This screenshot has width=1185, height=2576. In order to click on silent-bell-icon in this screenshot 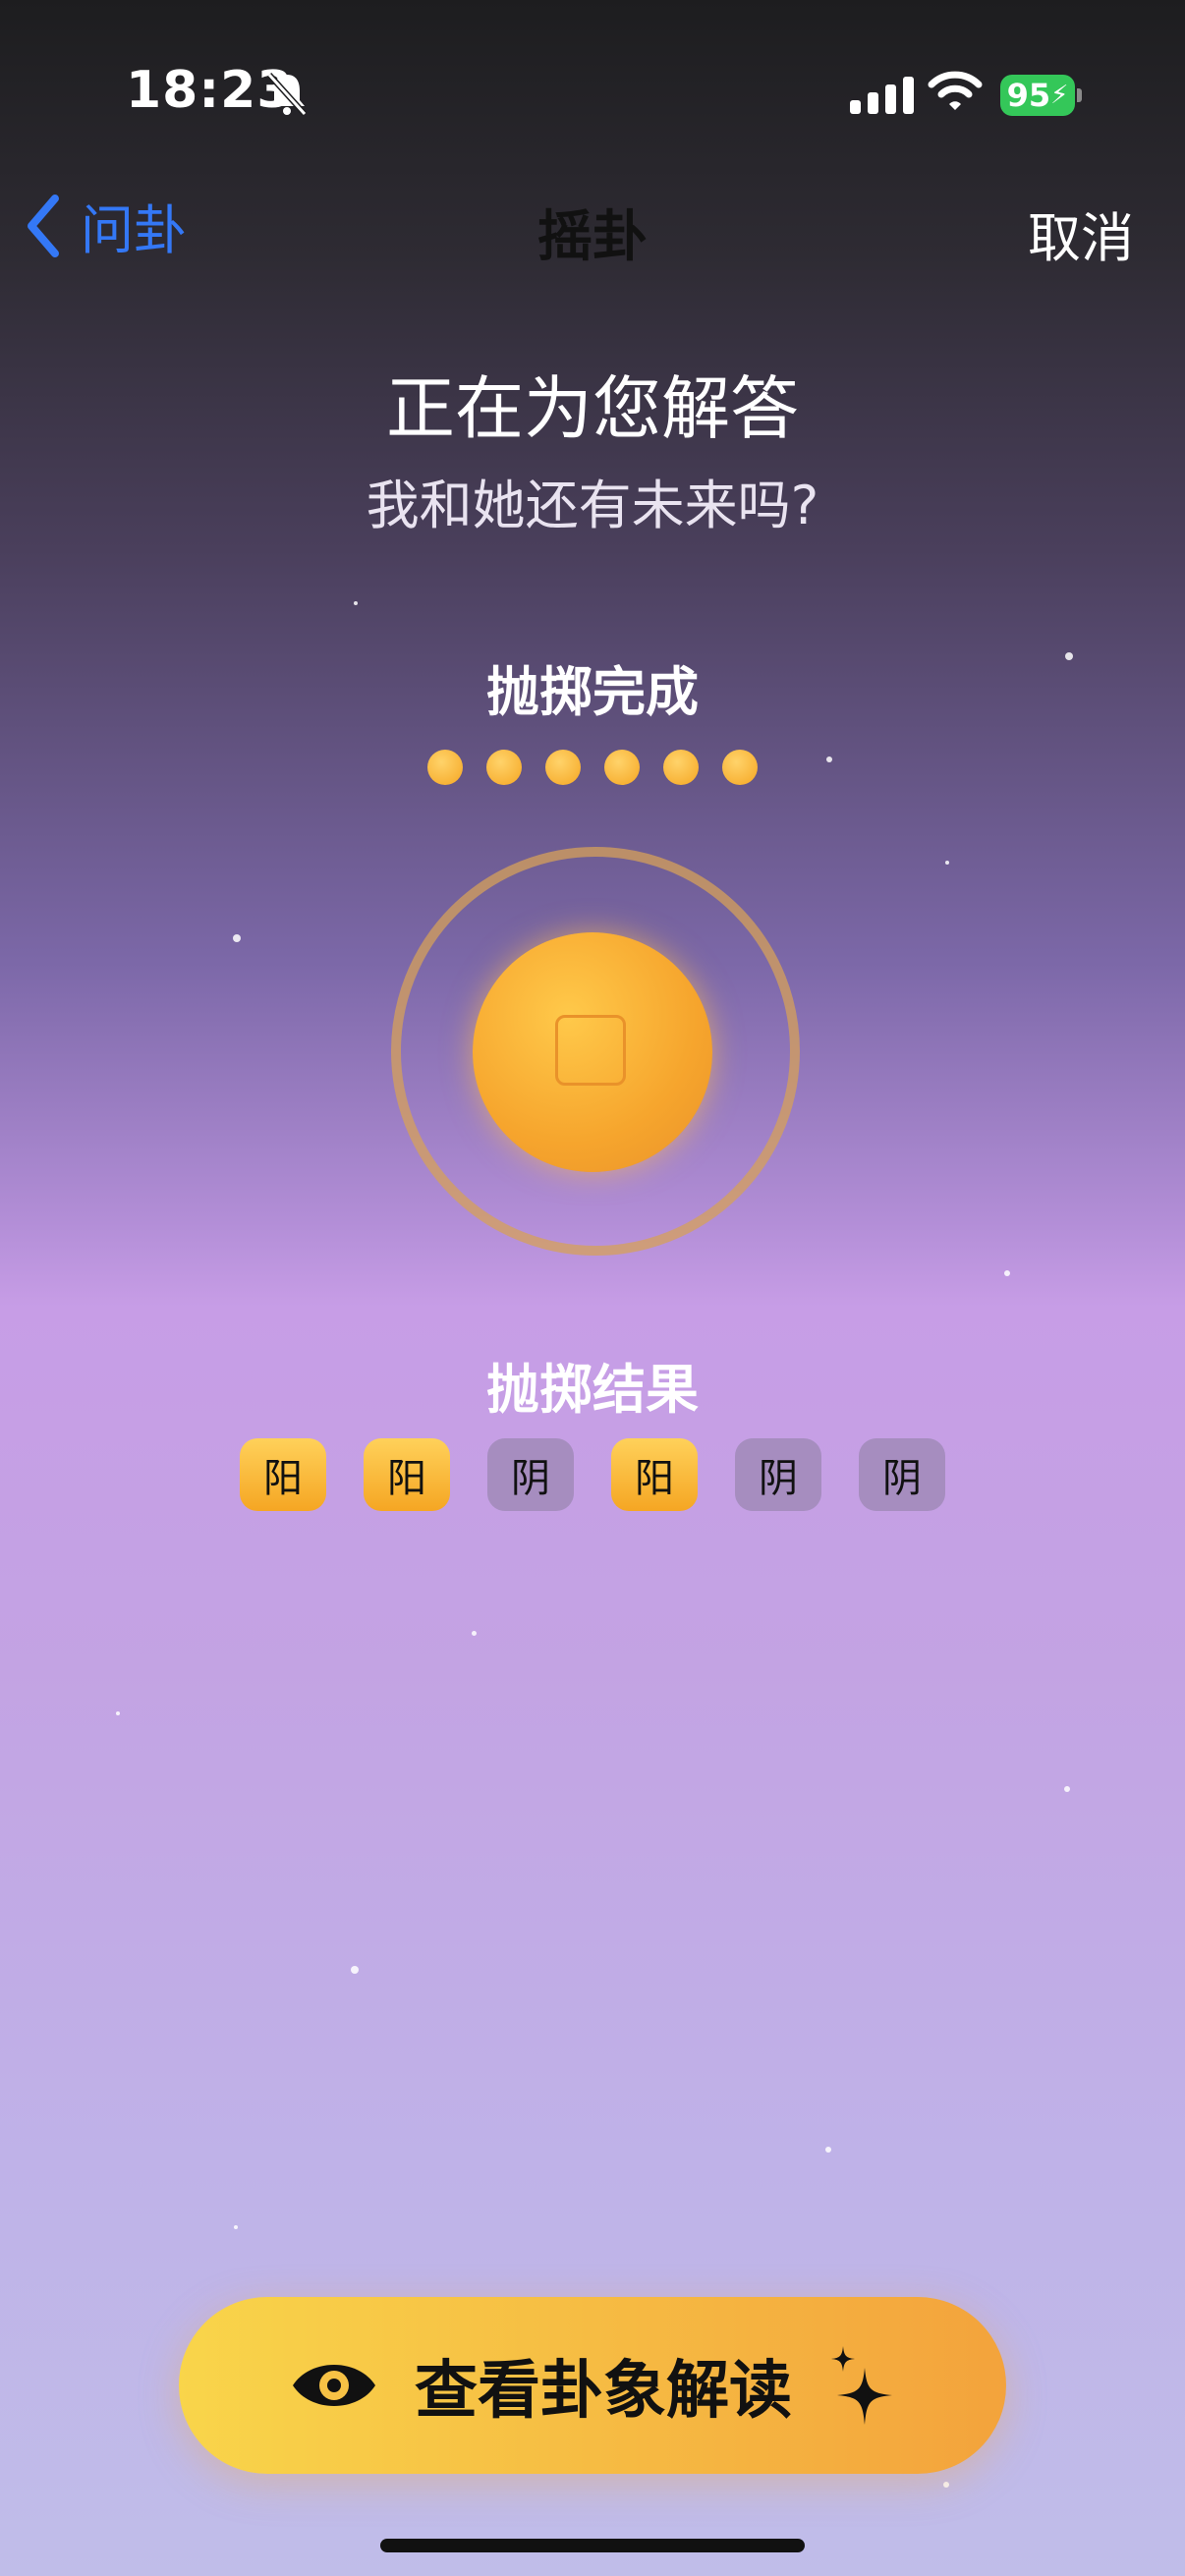, I will do `click(287, 95)`.